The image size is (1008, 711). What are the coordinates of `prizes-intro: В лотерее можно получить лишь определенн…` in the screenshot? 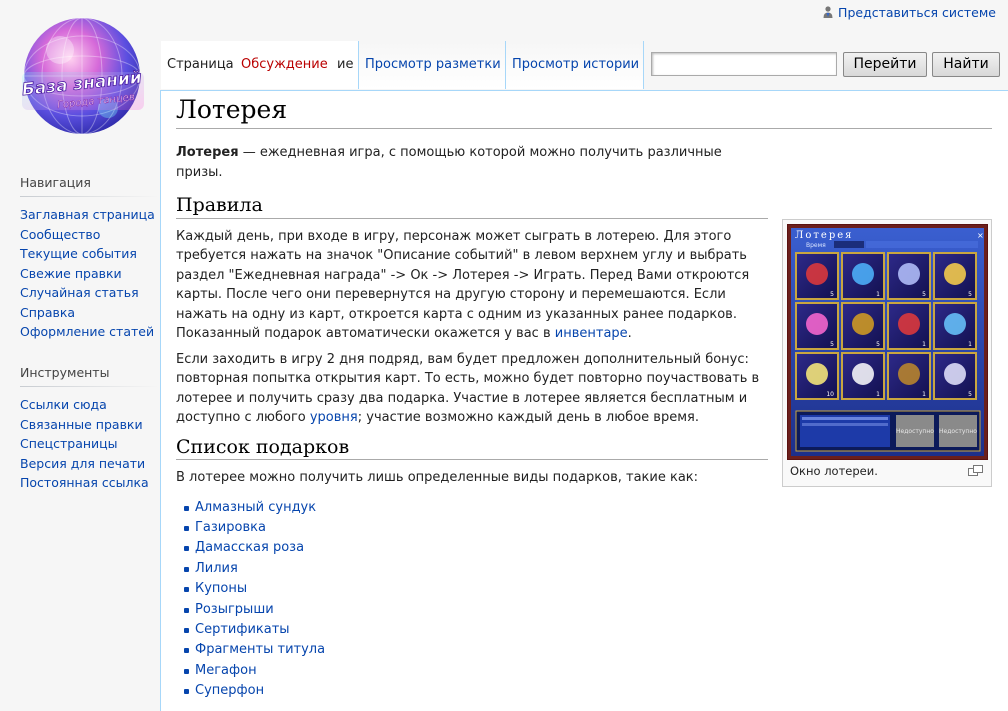 It's located at (437, 477).